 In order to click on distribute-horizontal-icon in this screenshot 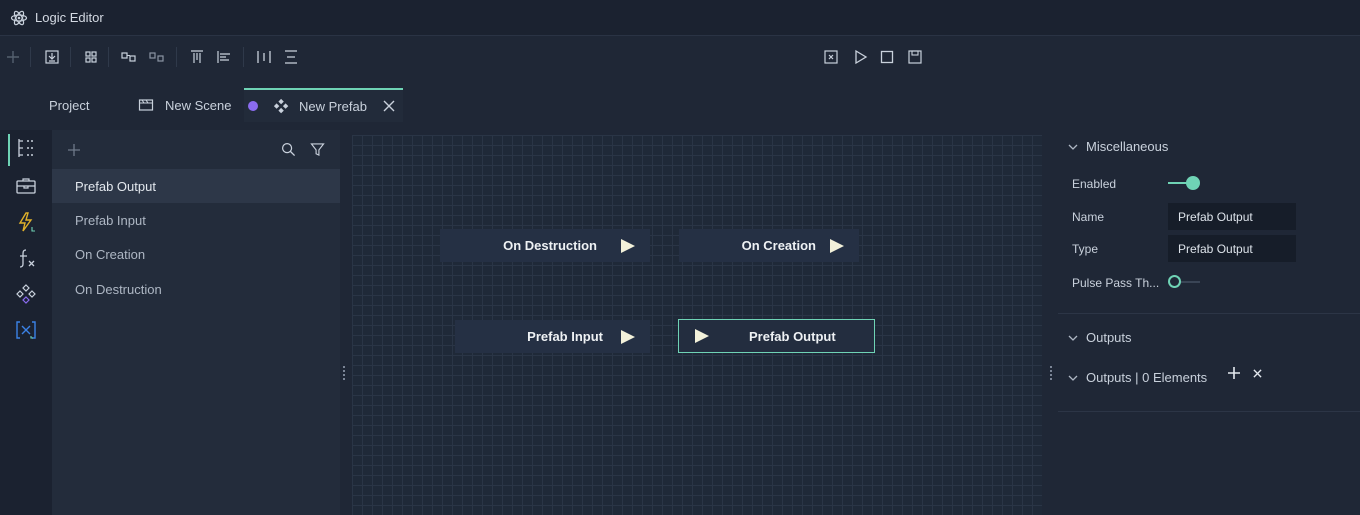, I will do `click(264, 57)`.